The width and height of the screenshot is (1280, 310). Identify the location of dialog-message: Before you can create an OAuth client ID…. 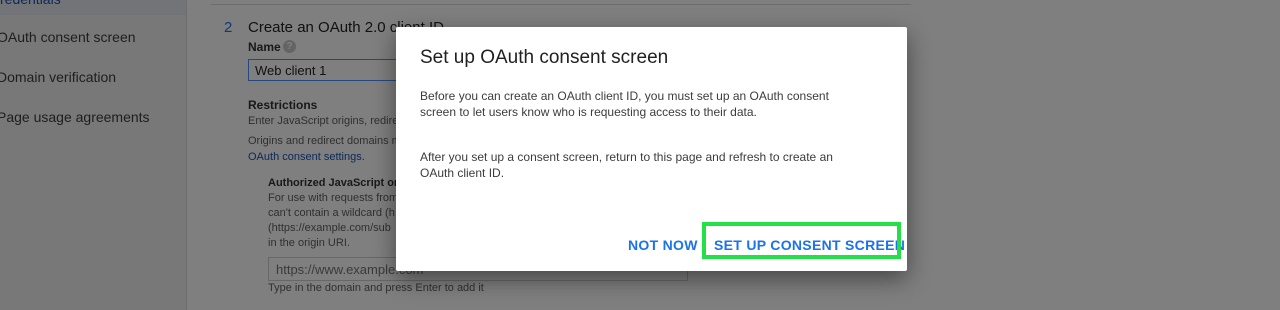
(624, 104).